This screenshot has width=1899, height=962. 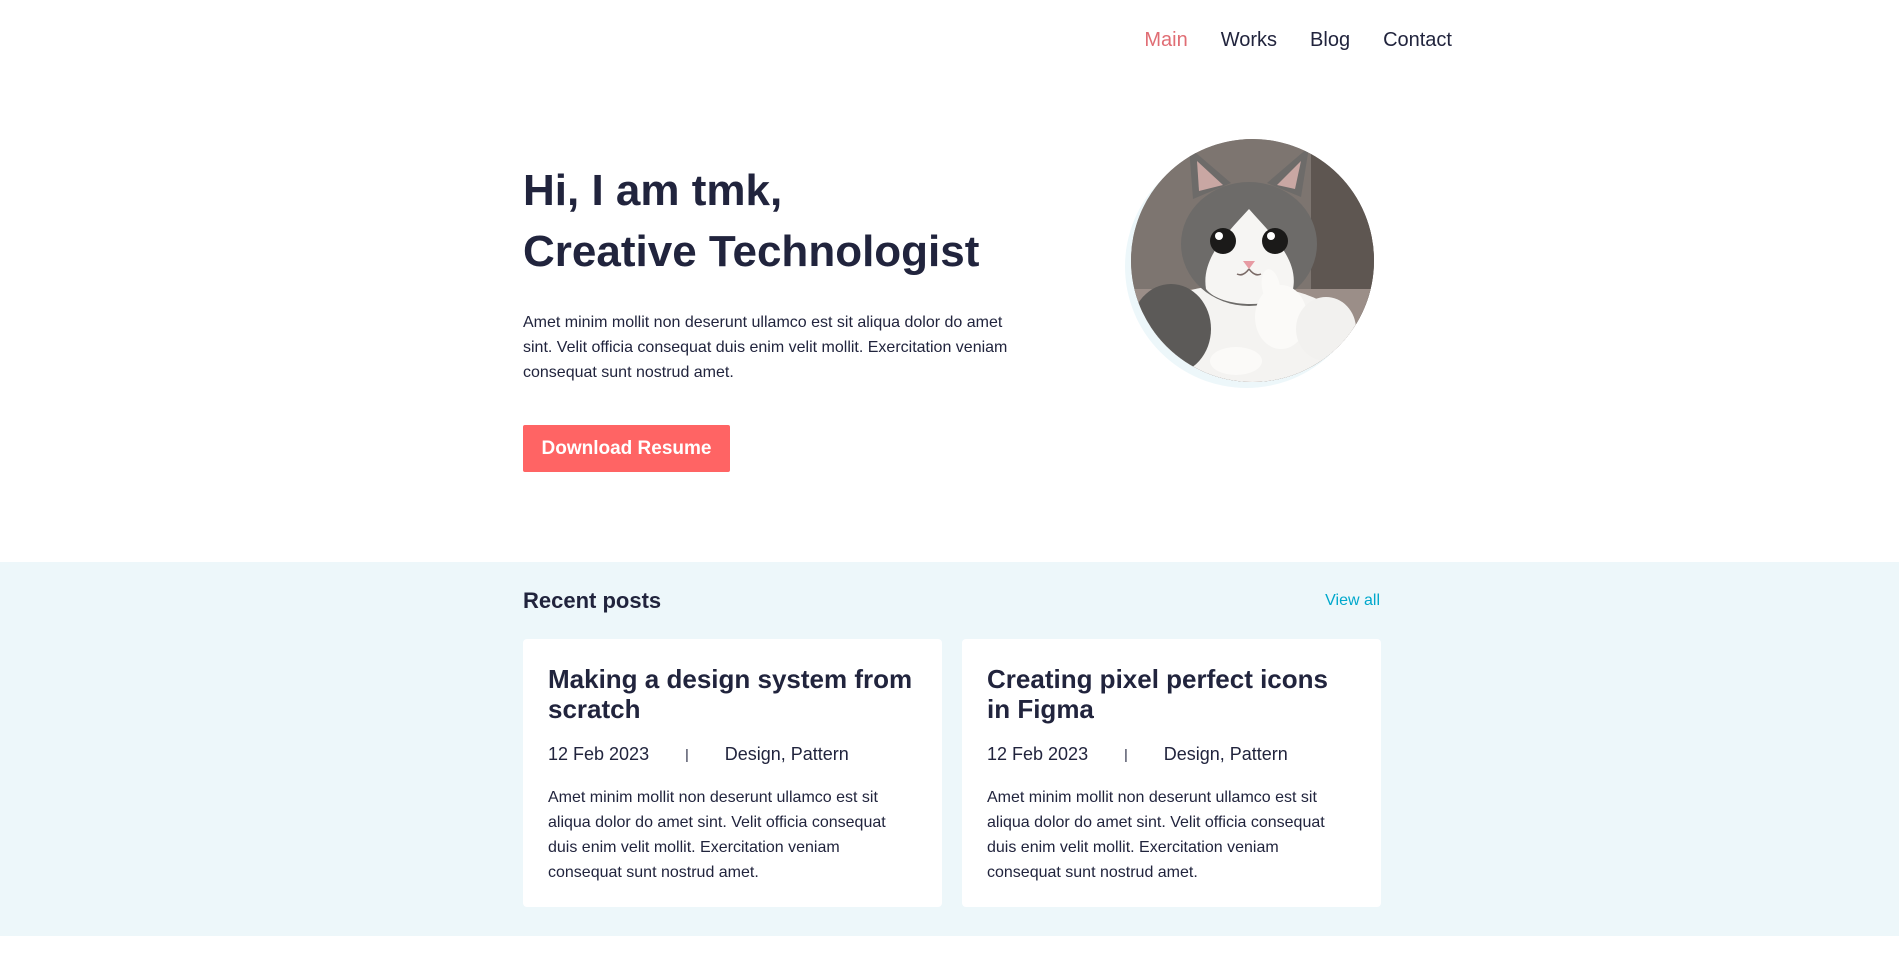 I want to click on top-navigation: Main Works Blog Contact, so click(x=949, y=40).